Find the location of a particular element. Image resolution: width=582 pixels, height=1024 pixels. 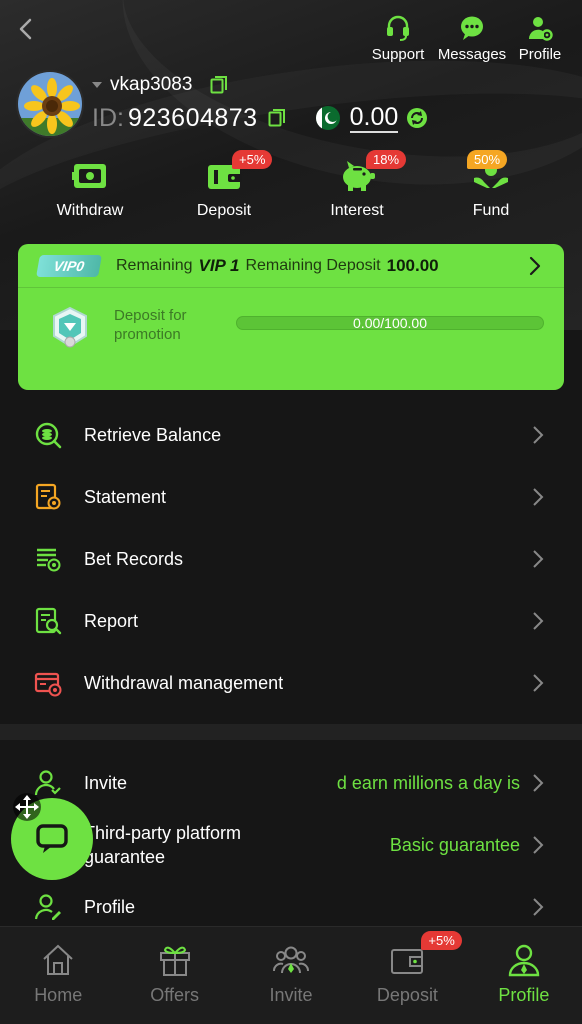

tab-label: Profile is located at coordinates (524, 995).